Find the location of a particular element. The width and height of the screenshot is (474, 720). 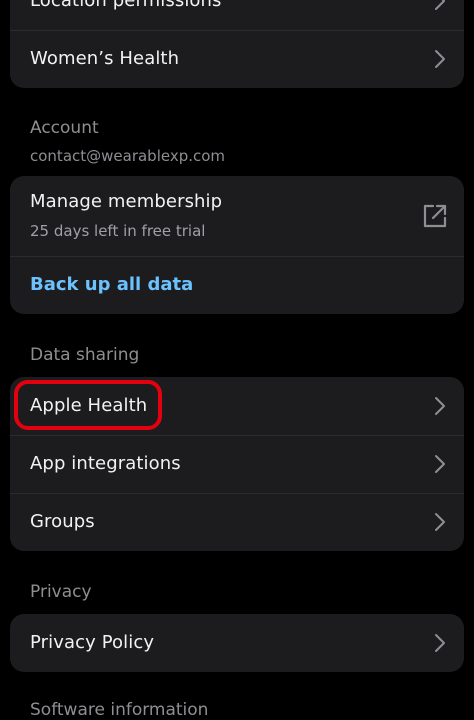

apple-health-row: Apple Health is located at coordinates (237, 406).